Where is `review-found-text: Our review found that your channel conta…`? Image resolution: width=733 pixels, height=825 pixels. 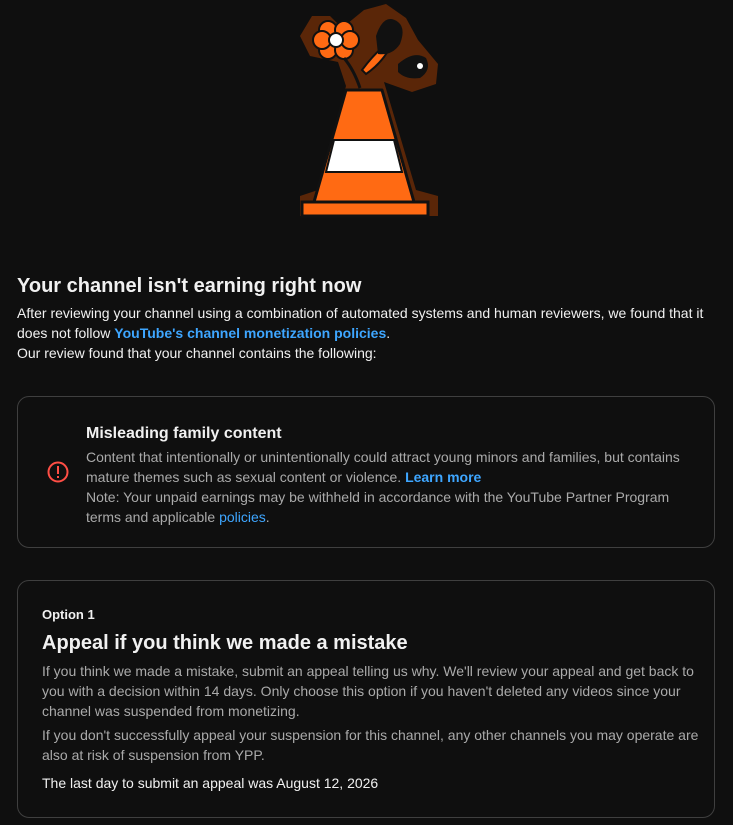 review-found-text: Our review found that your channel conta… is located at coordinates (197, 353).